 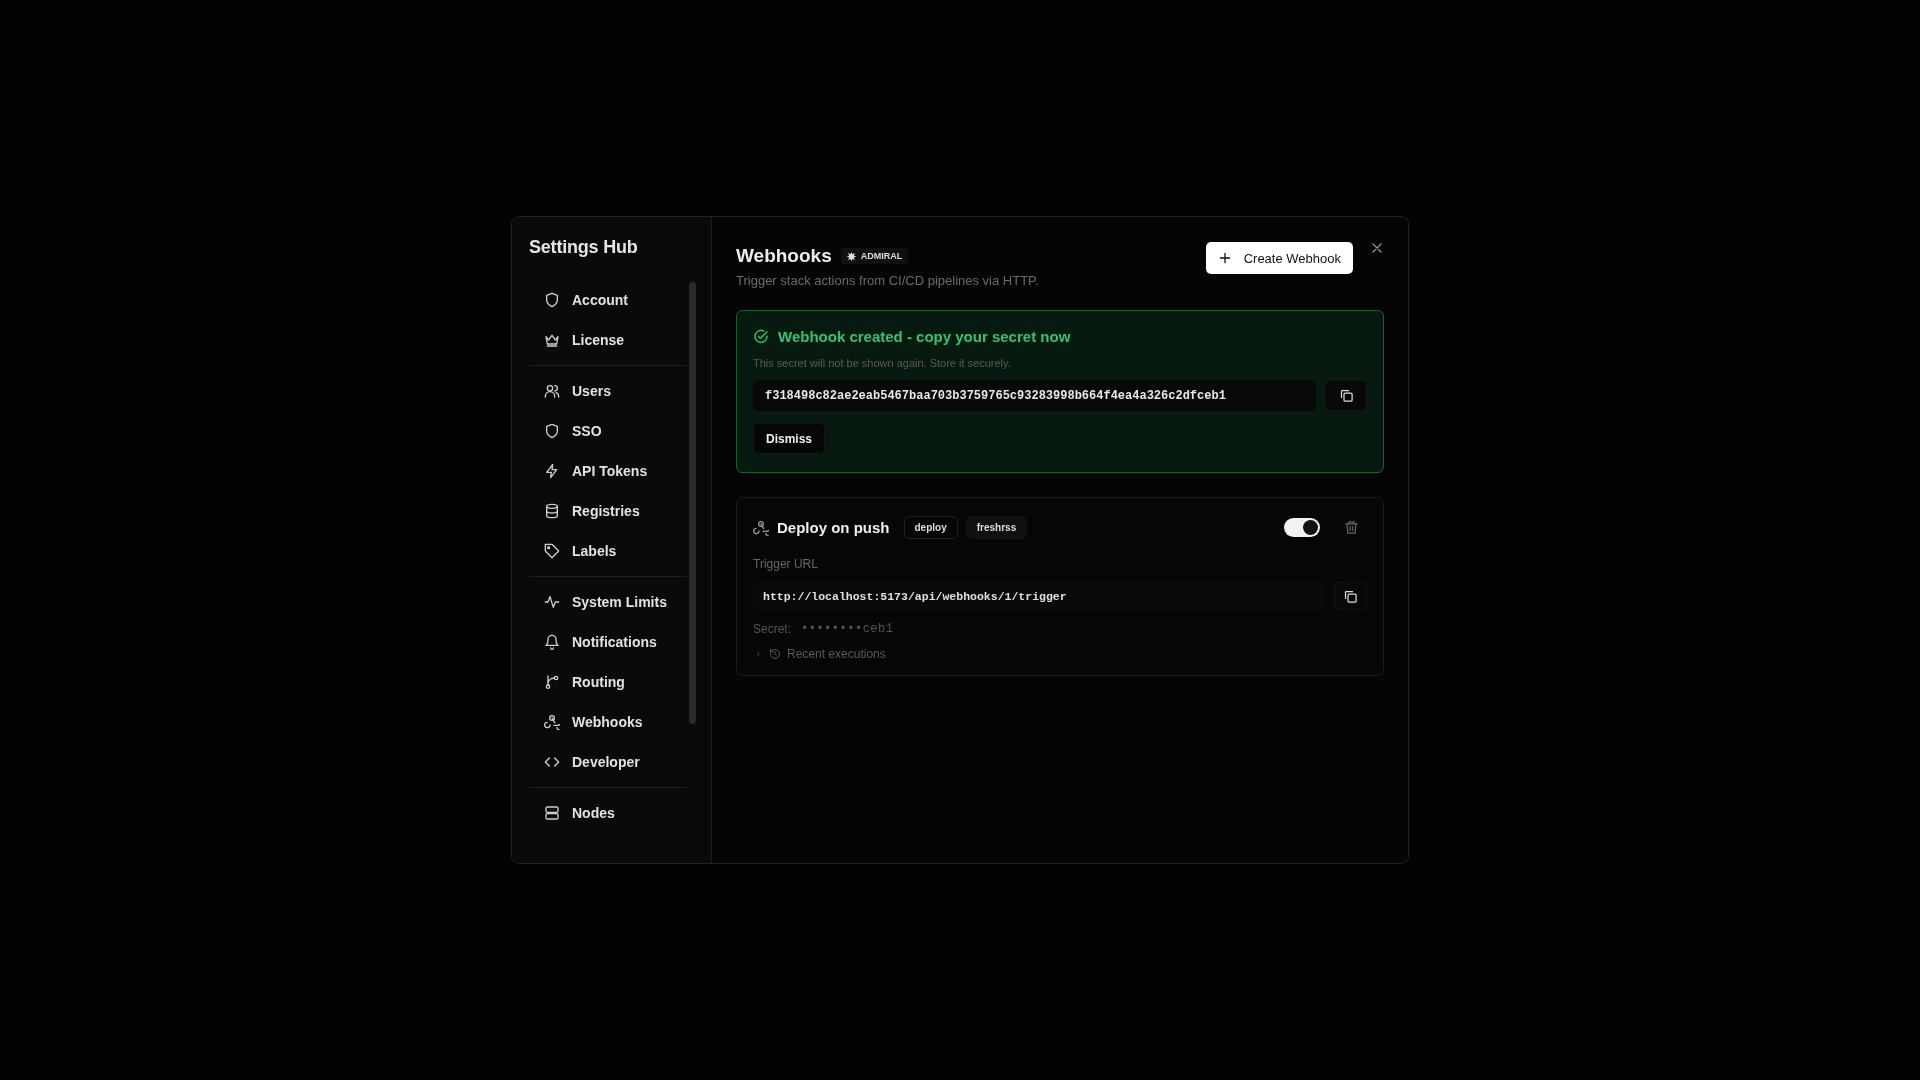 What do you see at coordinates (608, 551) in the screenshot?
I see `nav-item: Labels` at bounding box center [608, 551].